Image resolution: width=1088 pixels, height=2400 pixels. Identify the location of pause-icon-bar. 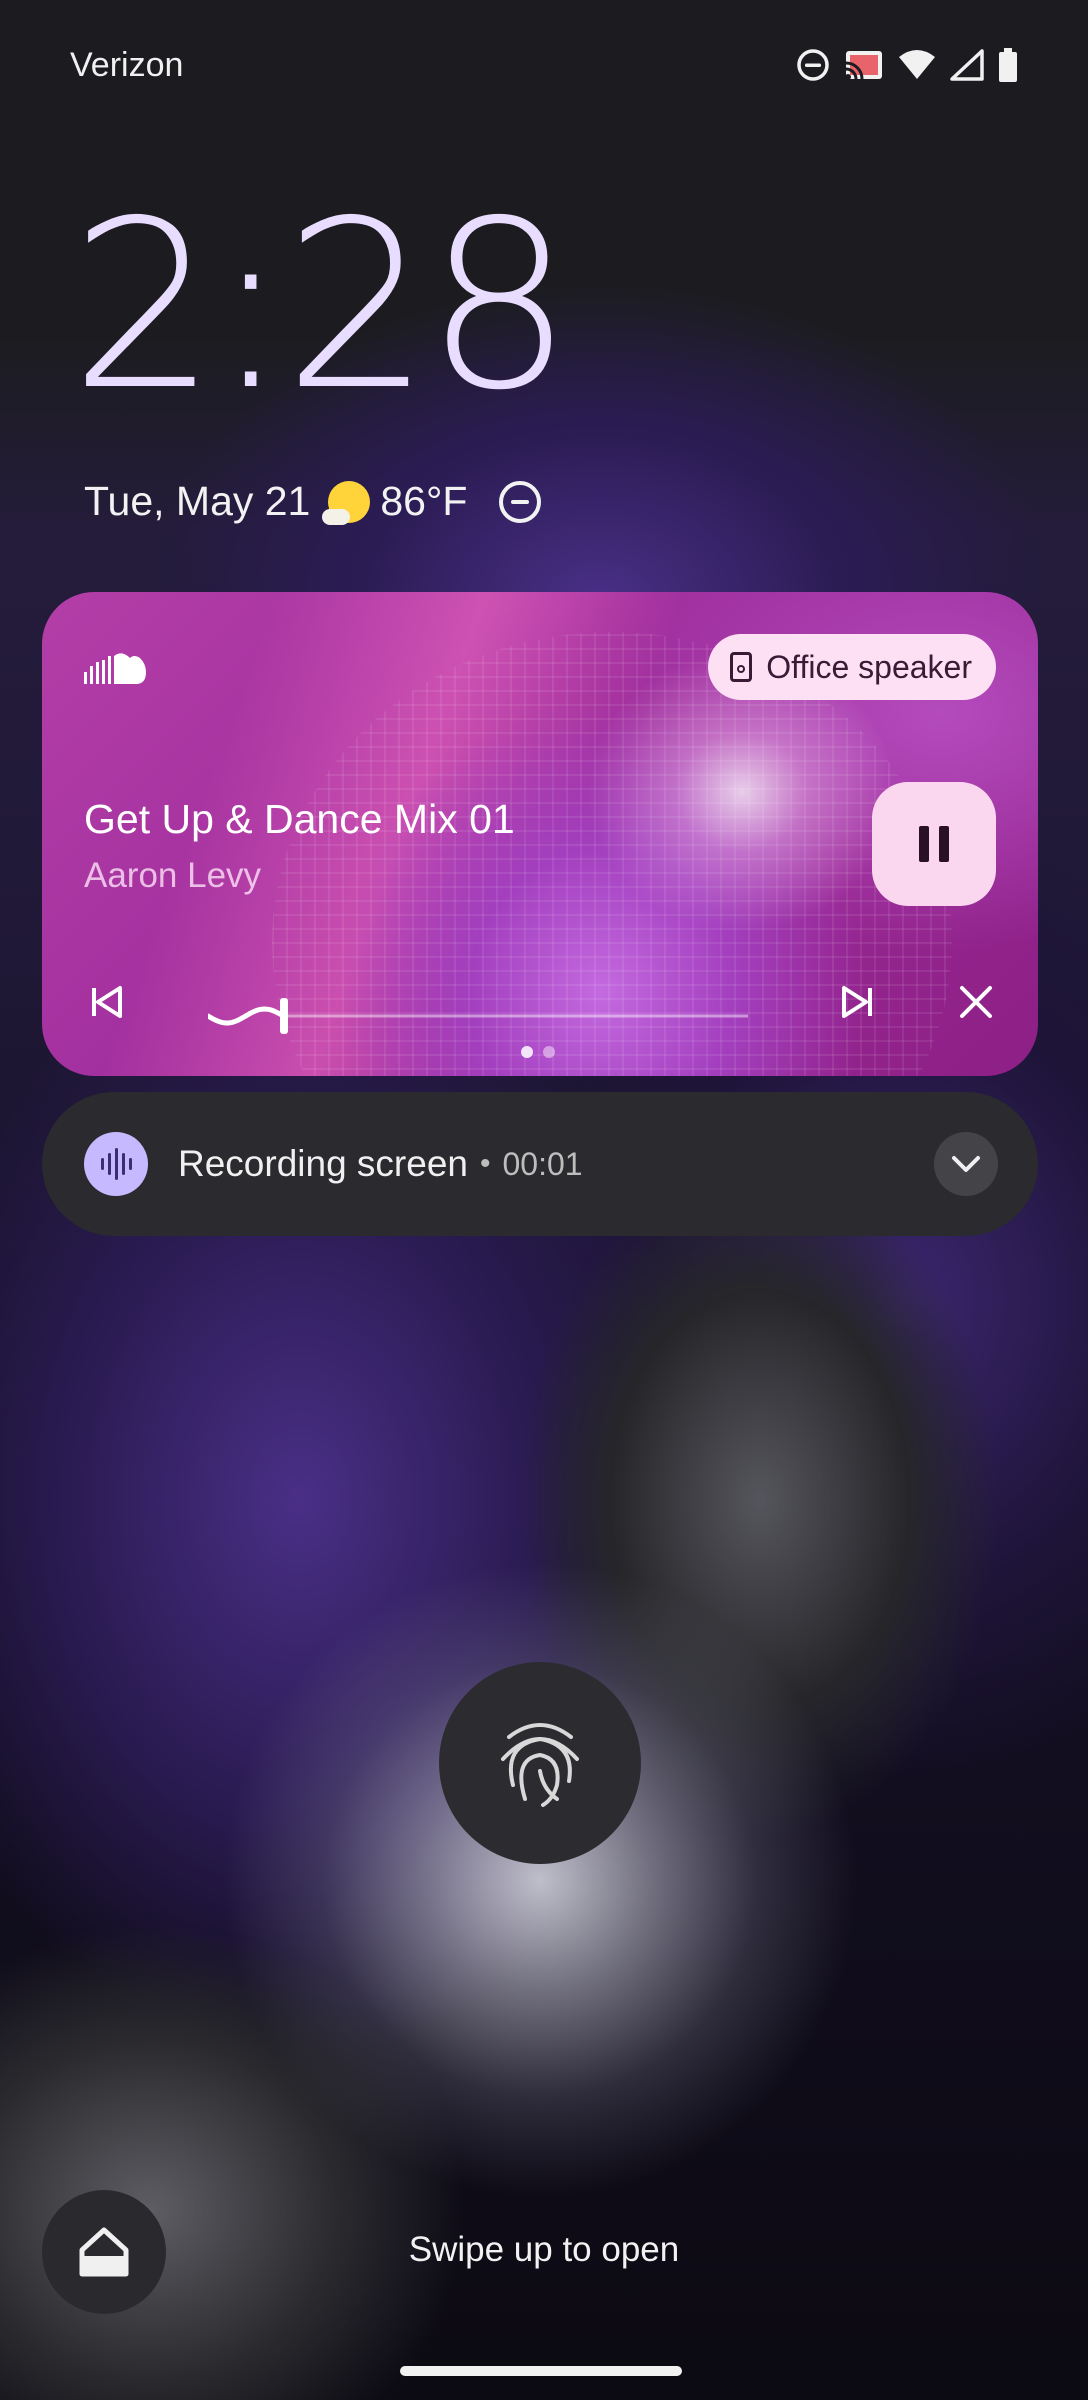
(944, 844).